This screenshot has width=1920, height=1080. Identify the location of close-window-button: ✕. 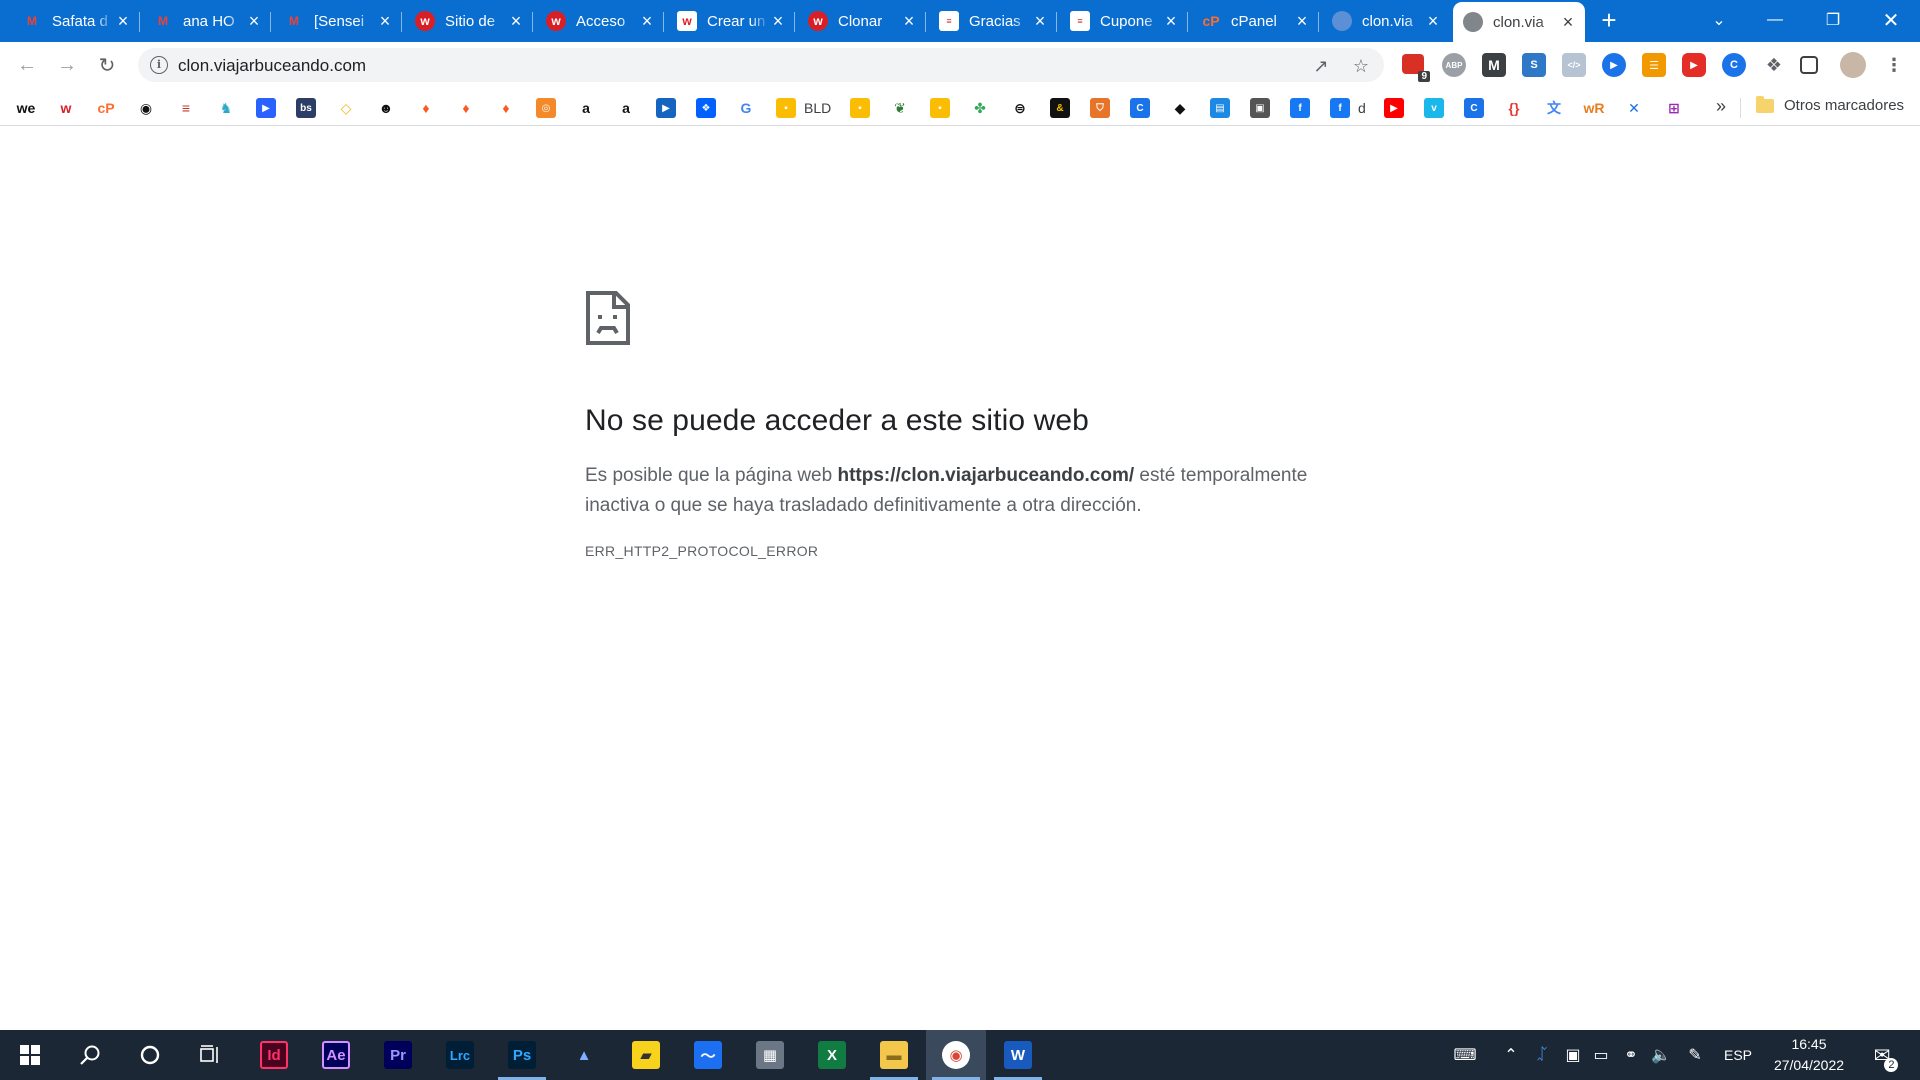
(1891, 20).